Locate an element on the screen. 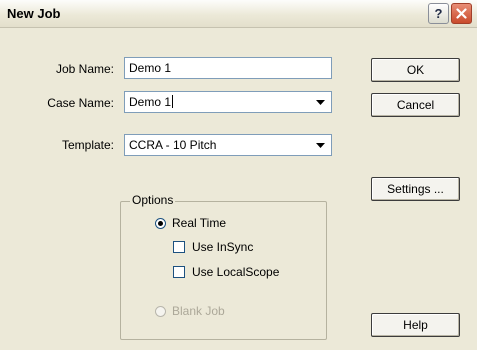 The image size is (477, 350). blank-job-label: Blank Job is located at coordinates (198, 311).